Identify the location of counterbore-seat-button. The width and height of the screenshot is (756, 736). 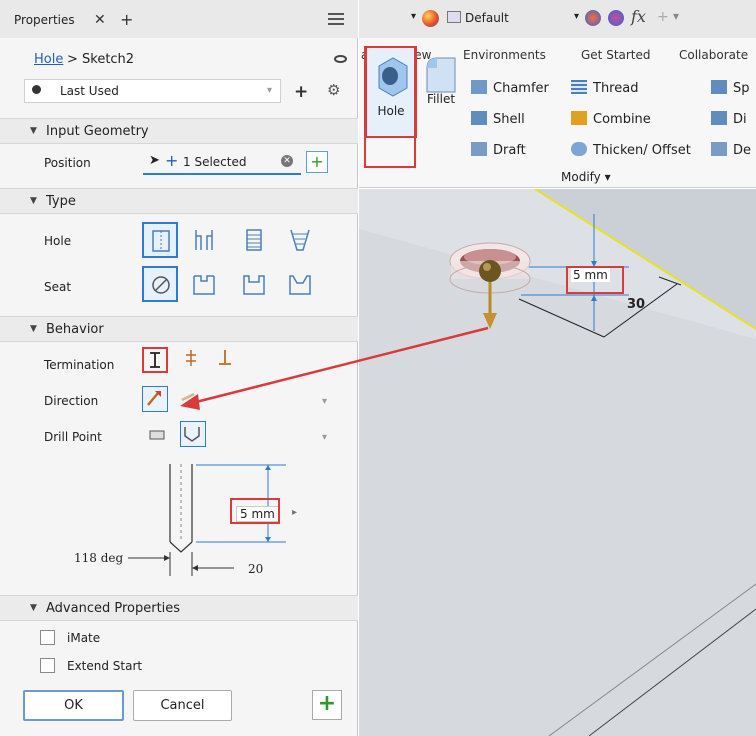
(204, 284).